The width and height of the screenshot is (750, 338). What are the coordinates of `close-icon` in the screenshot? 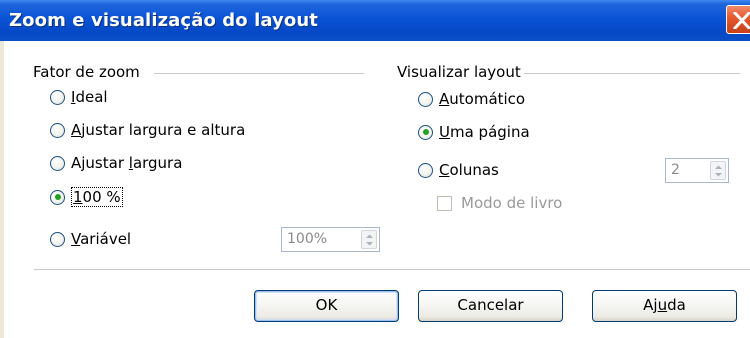 It's located at (741, 20).